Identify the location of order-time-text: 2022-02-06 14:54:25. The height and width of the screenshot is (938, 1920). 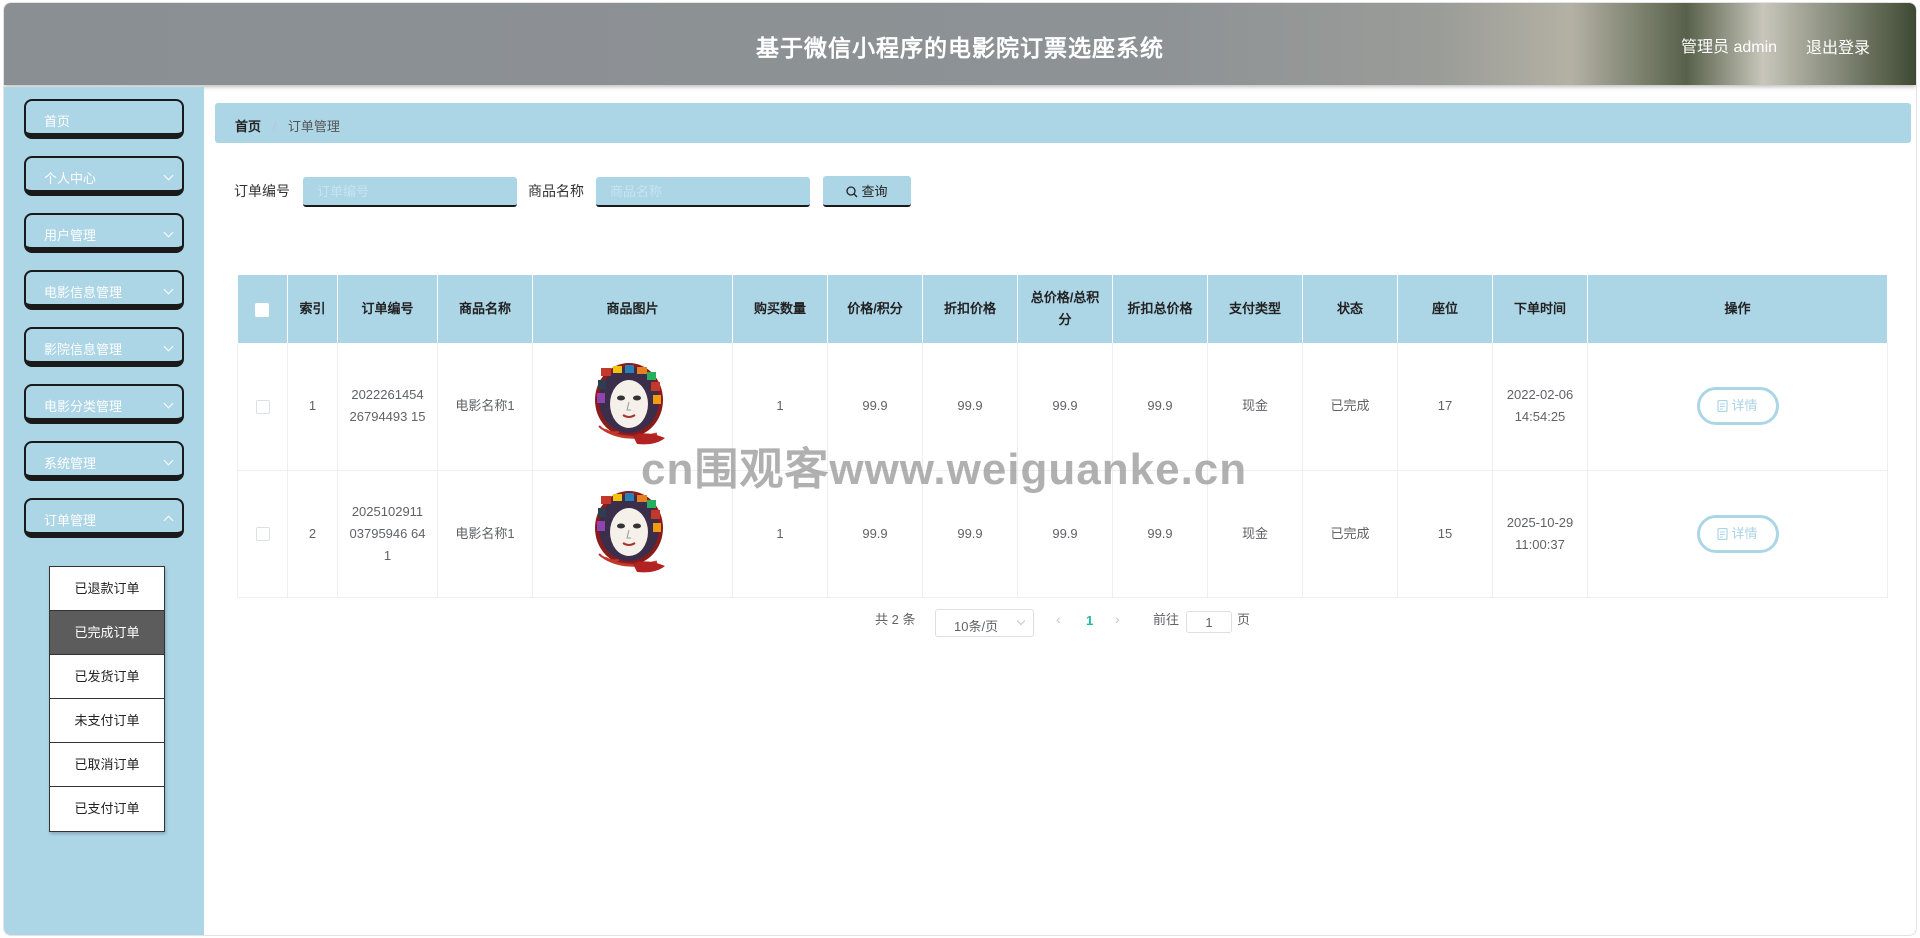
(1540, 406).